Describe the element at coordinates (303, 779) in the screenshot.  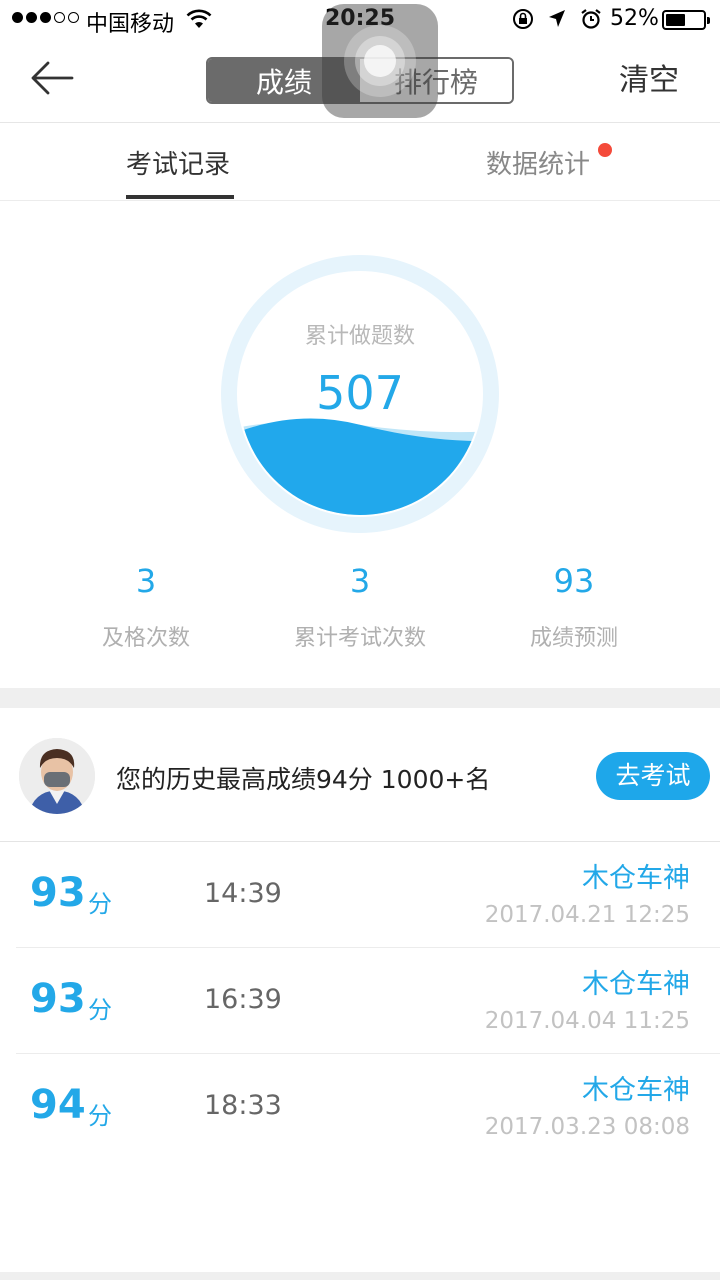
I see `best-score-text: 您的历史最高成绩94分 1000+名` at that location.